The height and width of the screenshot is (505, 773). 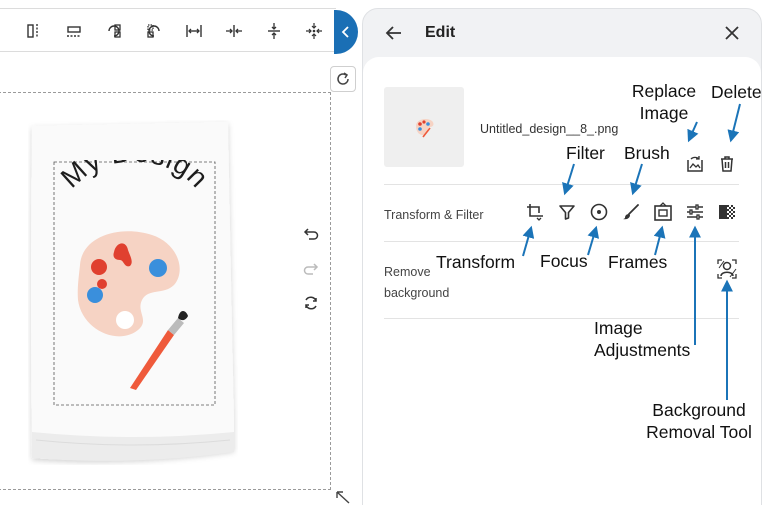 I want to click on transform-filter-label: Transform & Filter, so click(x=434, y=215).